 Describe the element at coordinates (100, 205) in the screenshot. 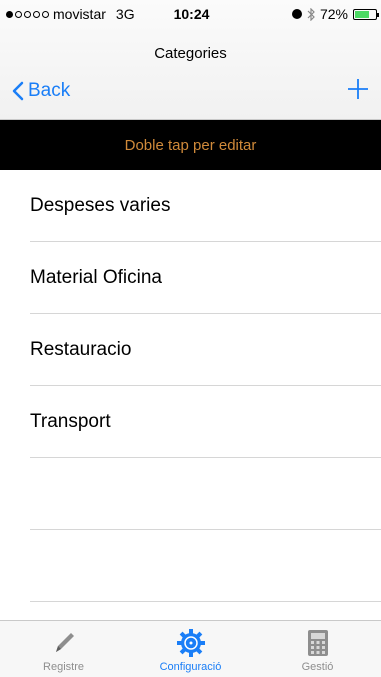

I see `category-label: Despeses varies` at that location.